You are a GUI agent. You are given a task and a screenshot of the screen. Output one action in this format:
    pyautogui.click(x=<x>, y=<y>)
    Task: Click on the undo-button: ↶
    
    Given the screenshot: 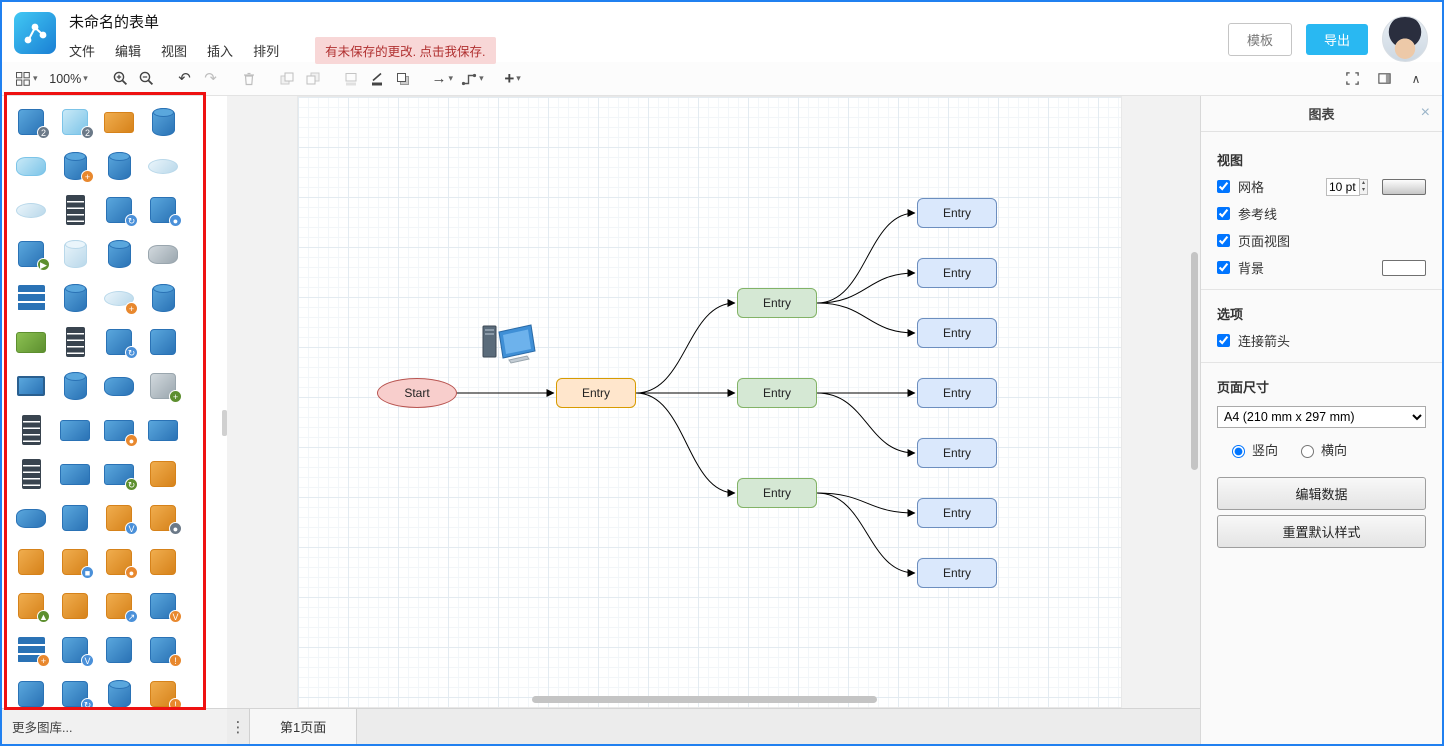 What is the action you would take?
    pyautogui.click(x=185, y=79)
    